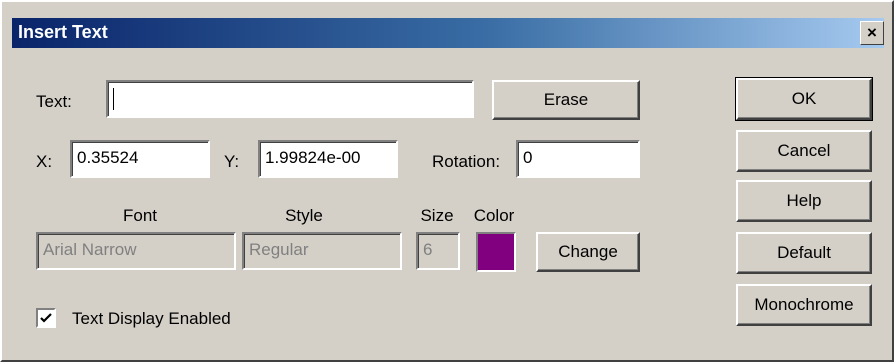 This screenshot has width=894, height=362. What do you see at coordinates (437, 215) in the screenshot?
I see `size-header: Size` at bounding box center [437, 215].